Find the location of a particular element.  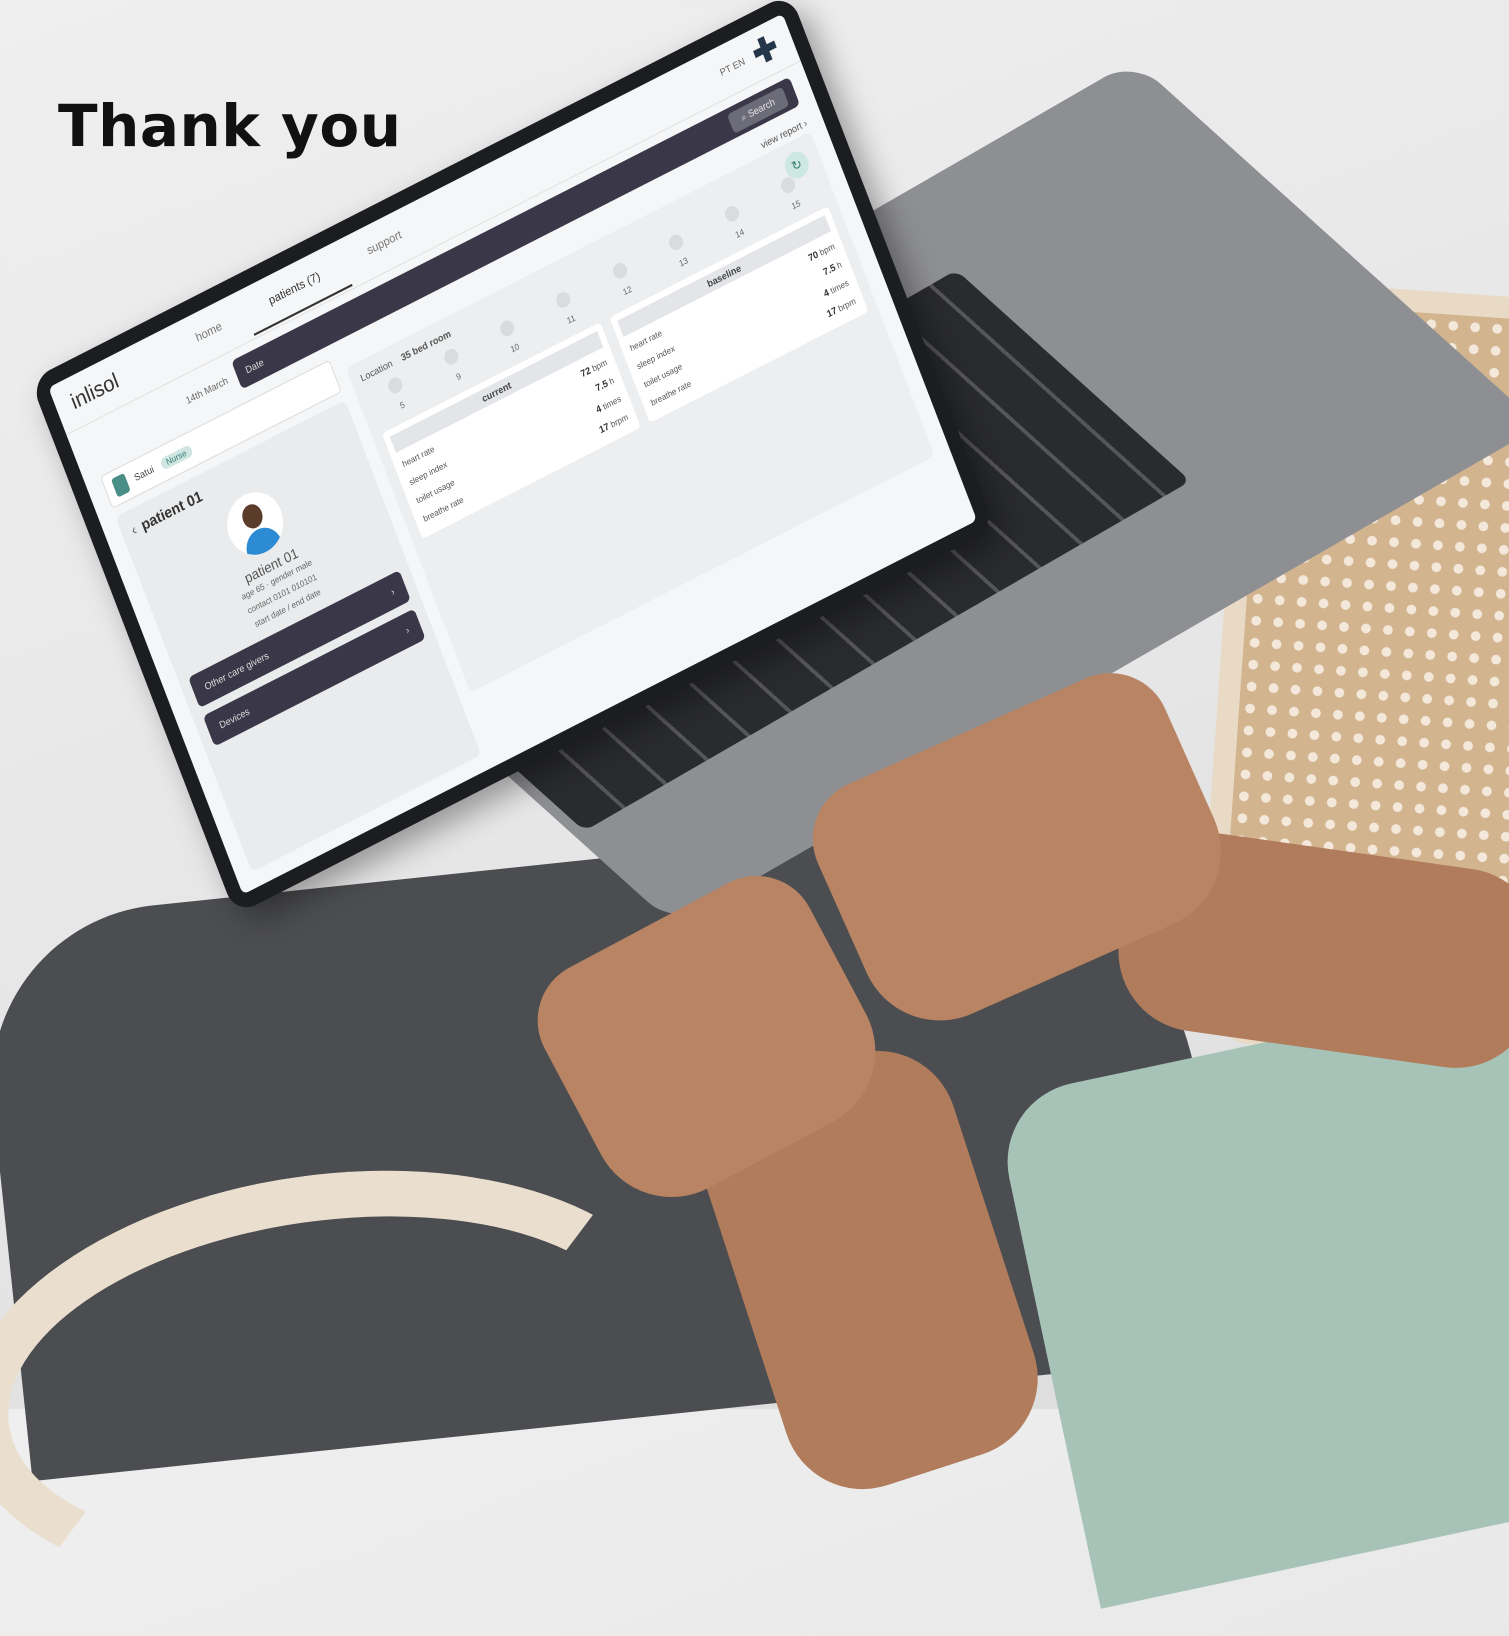

search-label: Search is located at coordinates (761, 107).